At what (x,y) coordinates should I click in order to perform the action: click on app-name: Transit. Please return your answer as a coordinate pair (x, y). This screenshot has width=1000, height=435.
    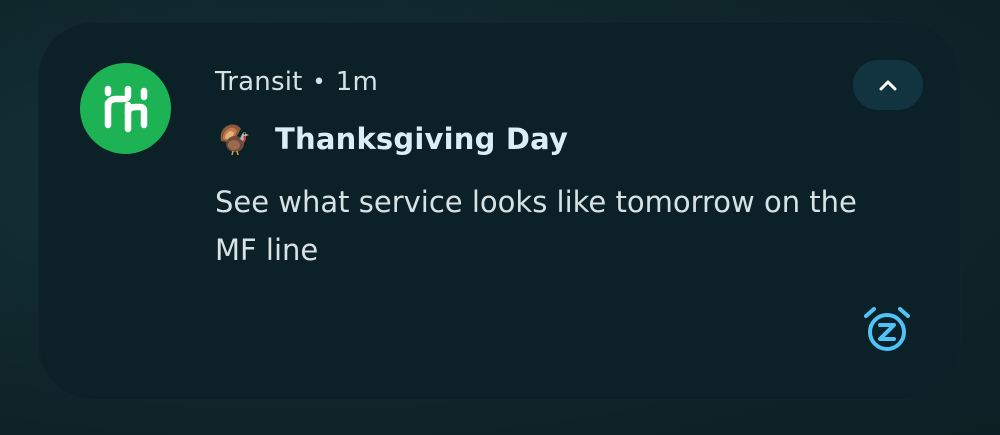
    Looking at the image, I should click on (259, 82).